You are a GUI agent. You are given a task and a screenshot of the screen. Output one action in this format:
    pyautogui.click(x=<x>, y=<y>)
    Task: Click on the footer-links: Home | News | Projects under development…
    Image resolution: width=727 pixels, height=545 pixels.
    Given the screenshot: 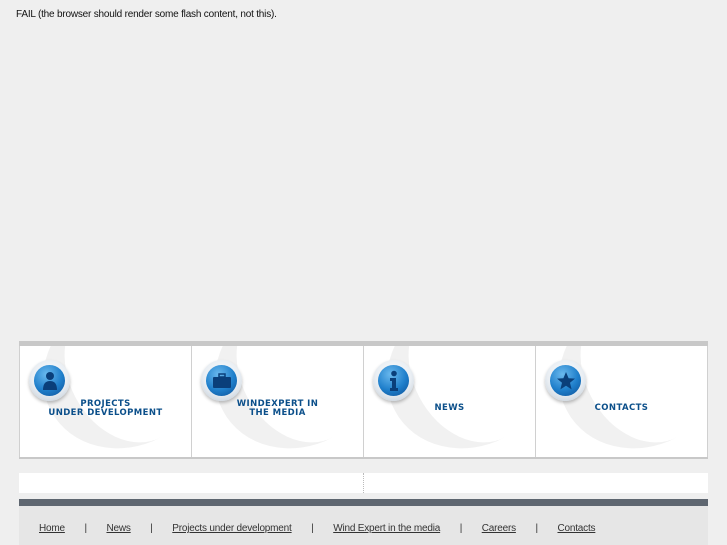 What is the action you would take?
    pyautogui.click(x=317, y=528)
    